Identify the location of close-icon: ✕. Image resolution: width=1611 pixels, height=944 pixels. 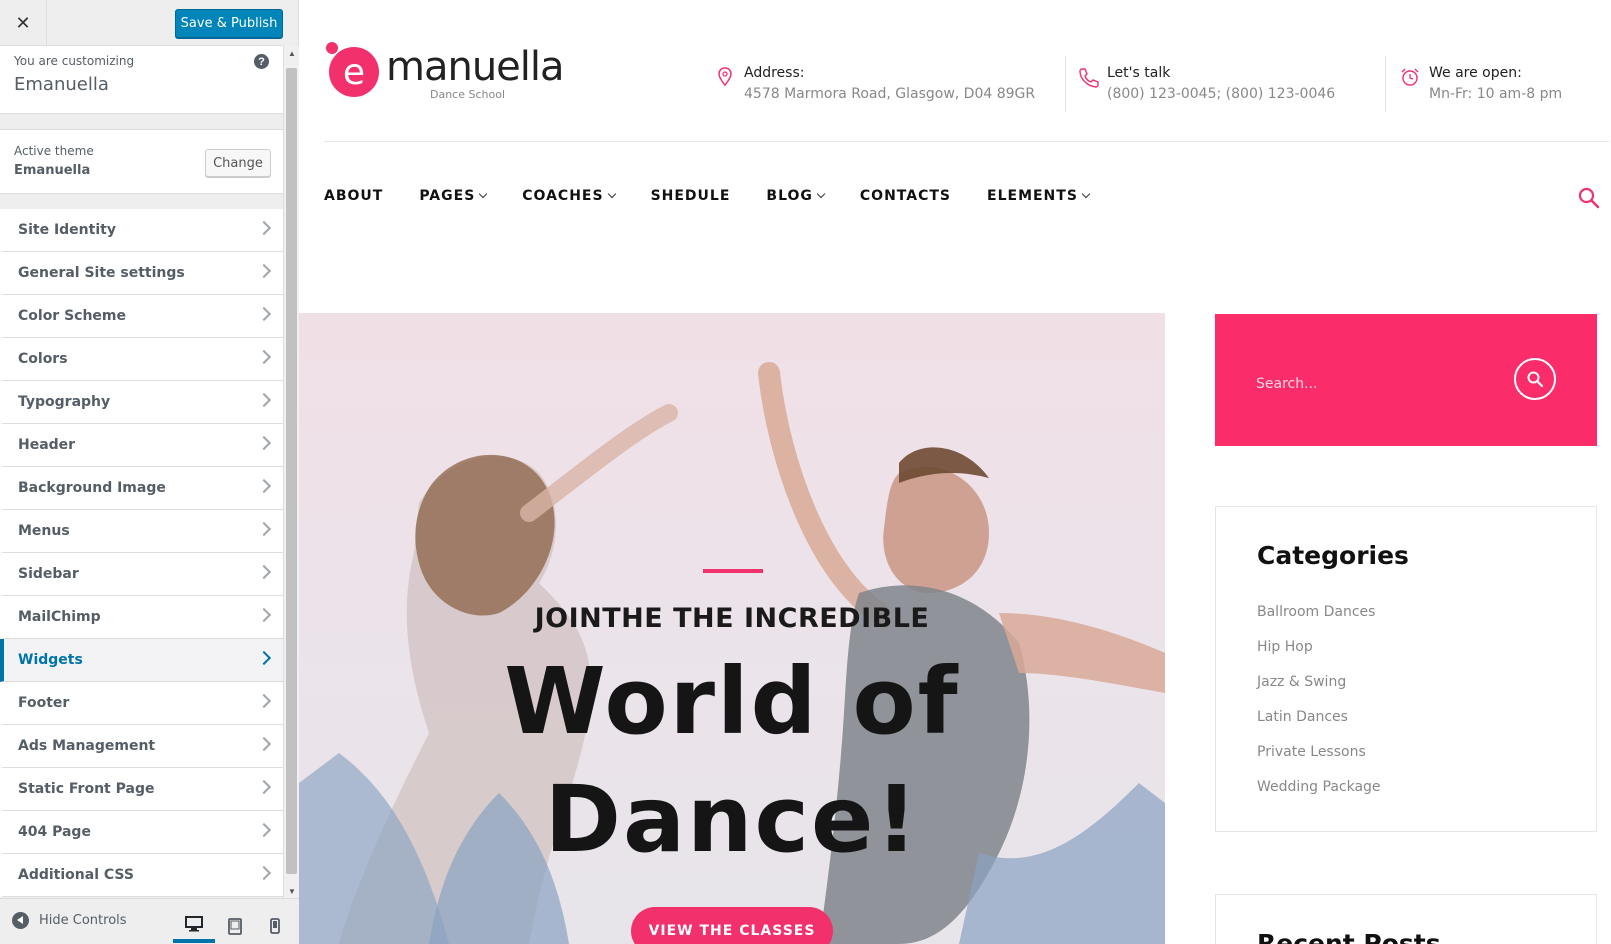
(23, 23).